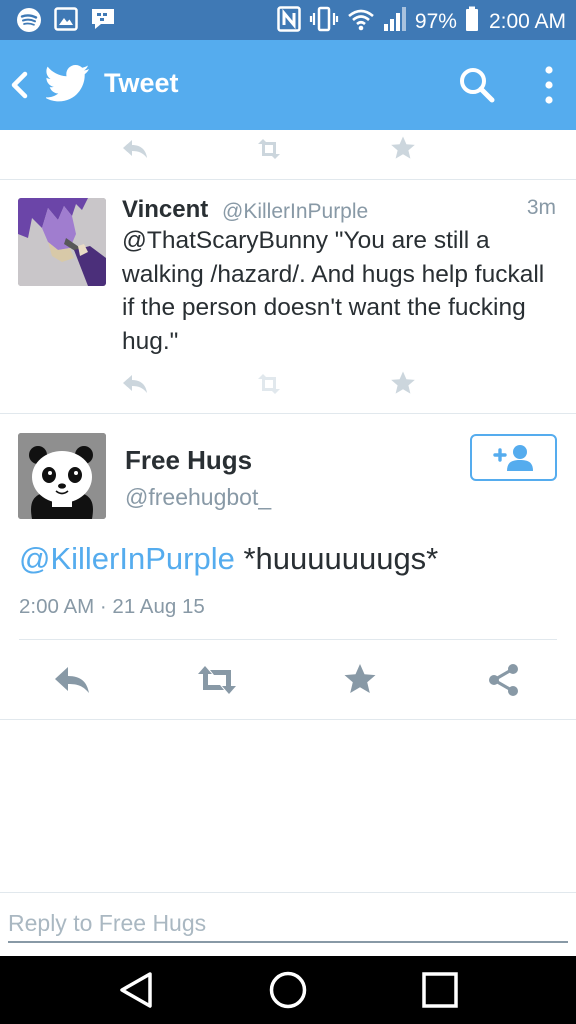  Describe the element at coordinates (29, 22) in the screenshot. I see `spotify-icon` at that location.